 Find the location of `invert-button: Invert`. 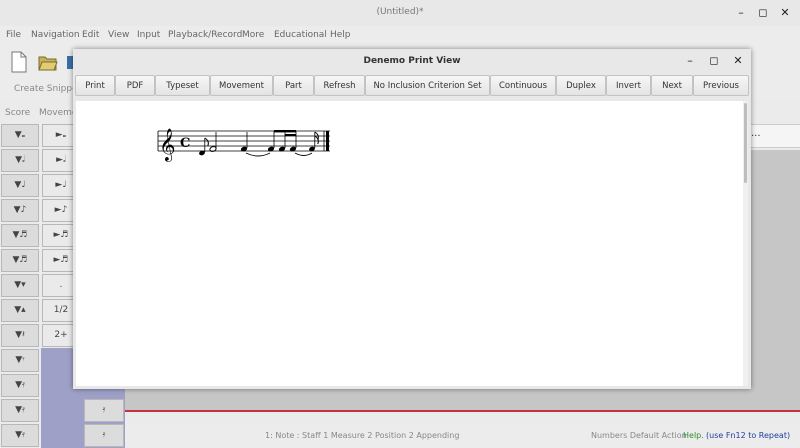

invert-button: Invert is located at coordinates (628, 85).